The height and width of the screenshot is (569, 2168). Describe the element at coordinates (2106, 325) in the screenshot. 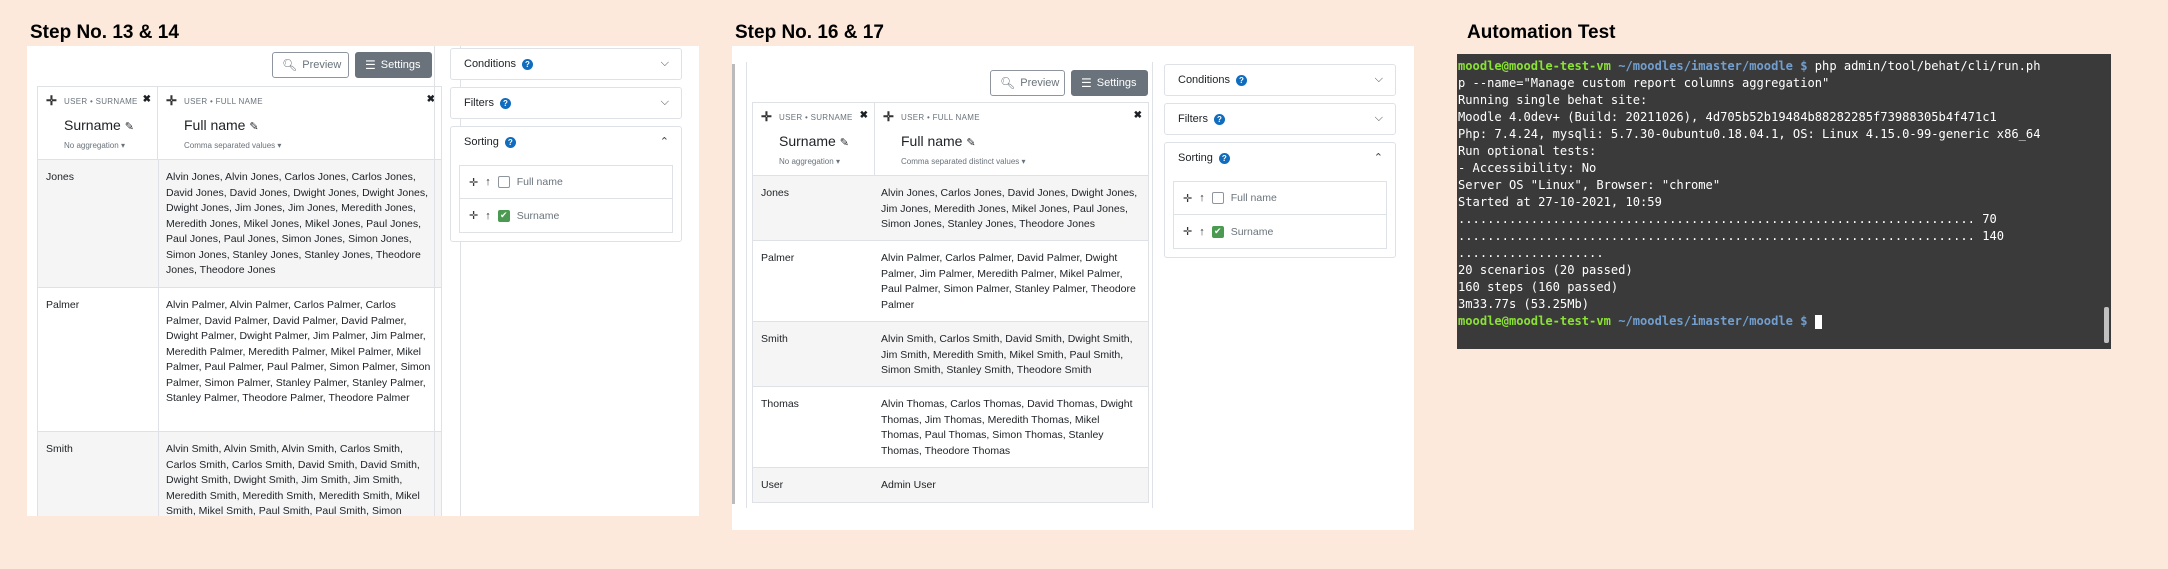

I see `terminal-scrollbar` at that location.